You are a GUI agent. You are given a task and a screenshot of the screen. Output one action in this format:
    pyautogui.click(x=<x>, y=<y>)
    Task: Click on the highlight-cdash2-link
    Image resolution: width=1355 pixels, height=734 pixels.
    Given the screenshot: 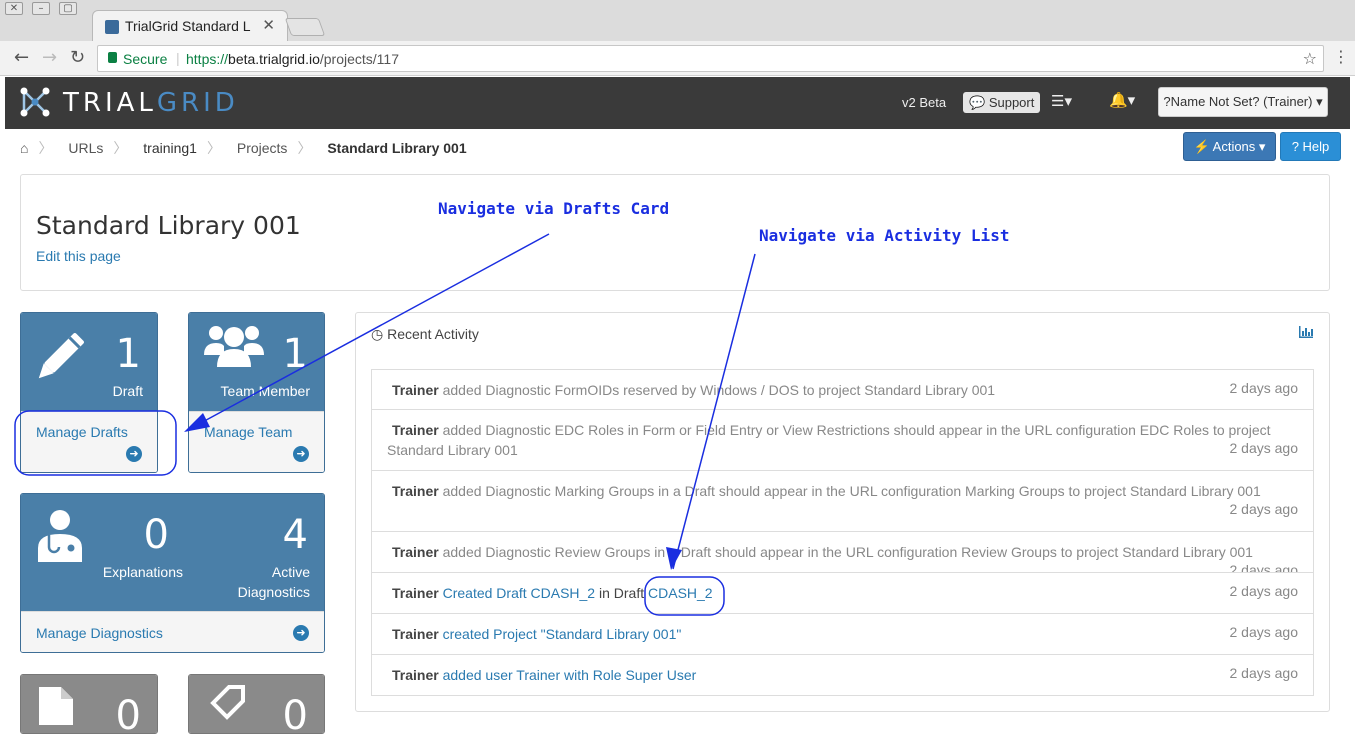 What is the action you would take?
    pyautogui.click(x=684, y=596)
    